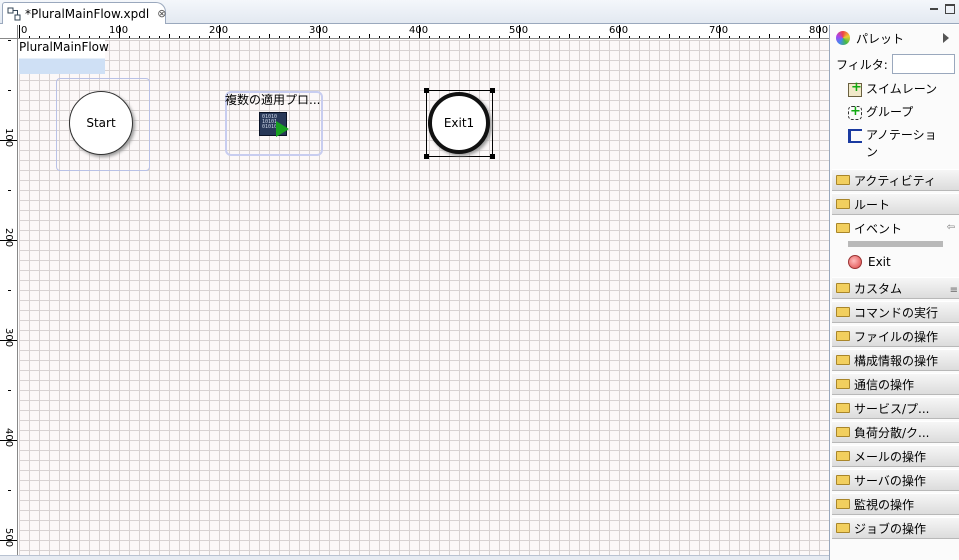 The height and width of the screenshot is (560, 959). What do you see at coordinates (894, 111) in the screenshot?
I see `palette-tool-group: グループ` at bounding box center [894, 111].